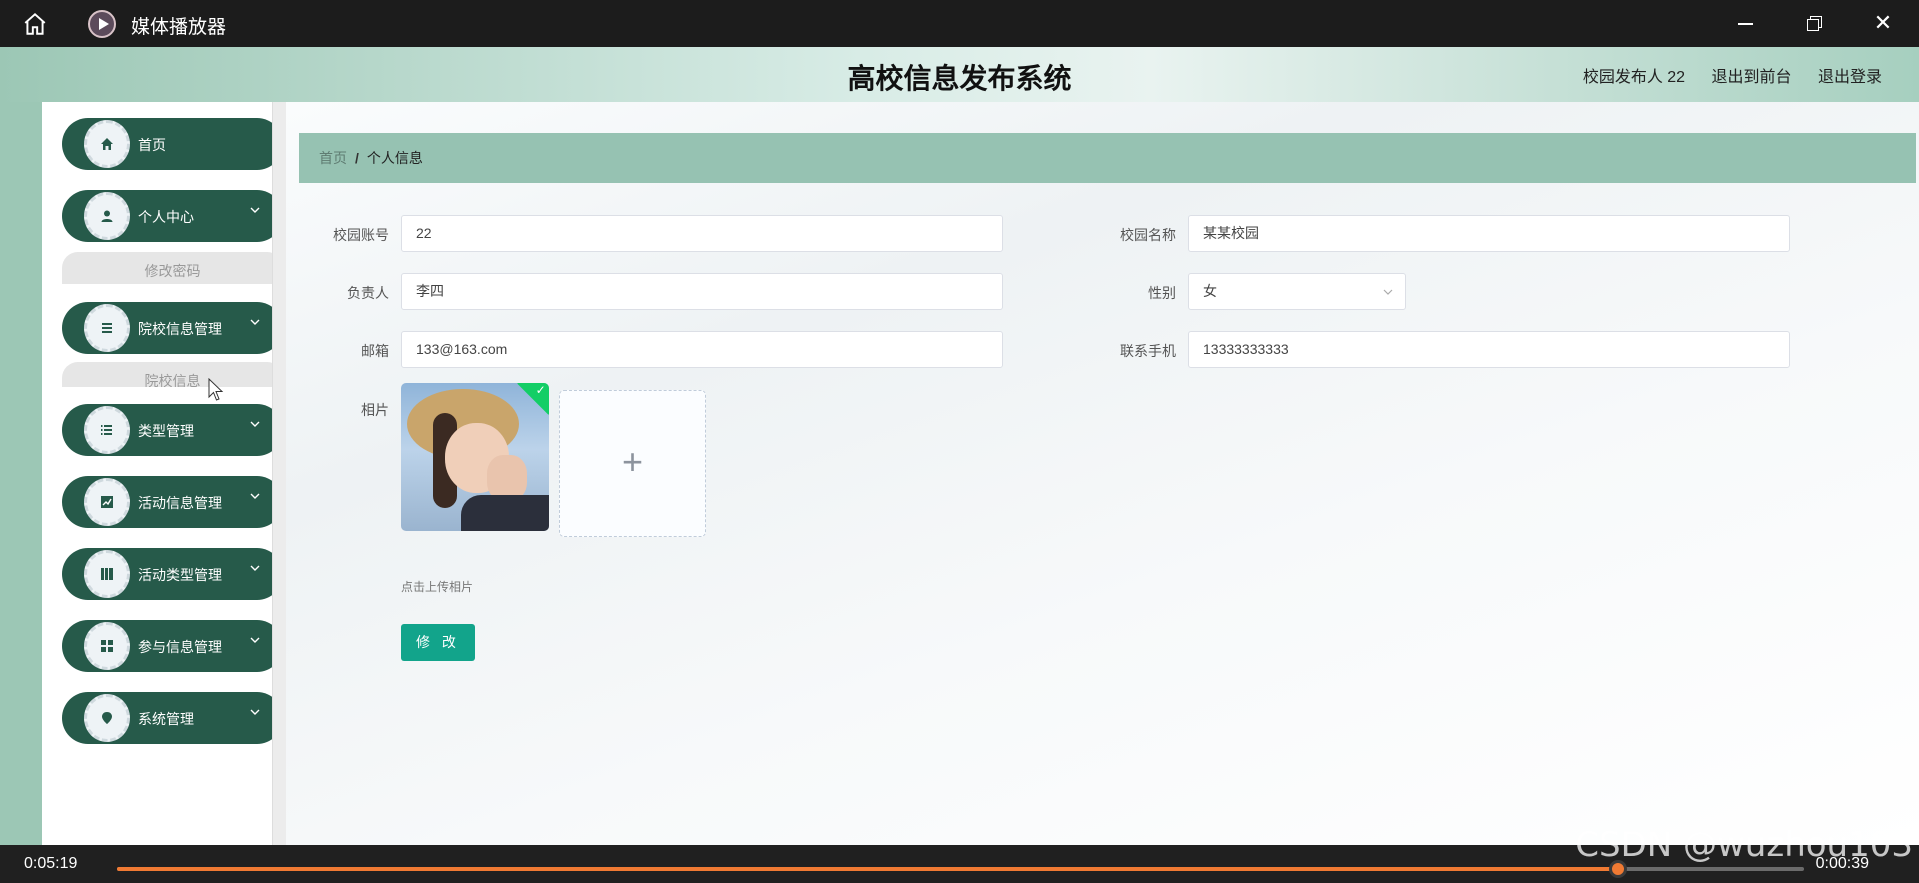 The width and height of the screenshot is (1919, 883). Describe the element at coordinates (505, 513) in the screenshot. I see `photo-shirt-shape` at that location.